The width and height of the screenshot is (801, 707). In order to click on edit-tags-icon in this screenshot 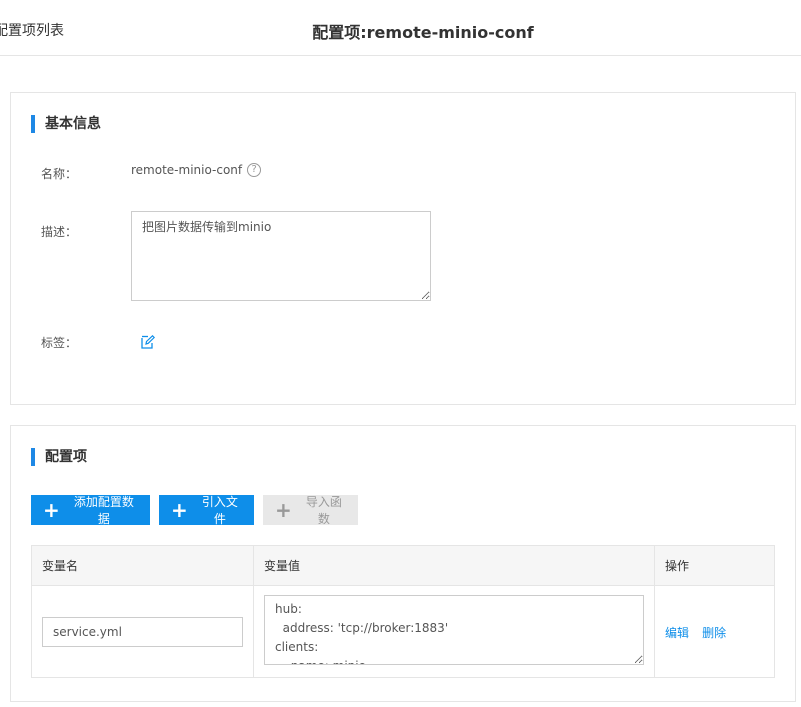, I will do `click(148, 342)`.